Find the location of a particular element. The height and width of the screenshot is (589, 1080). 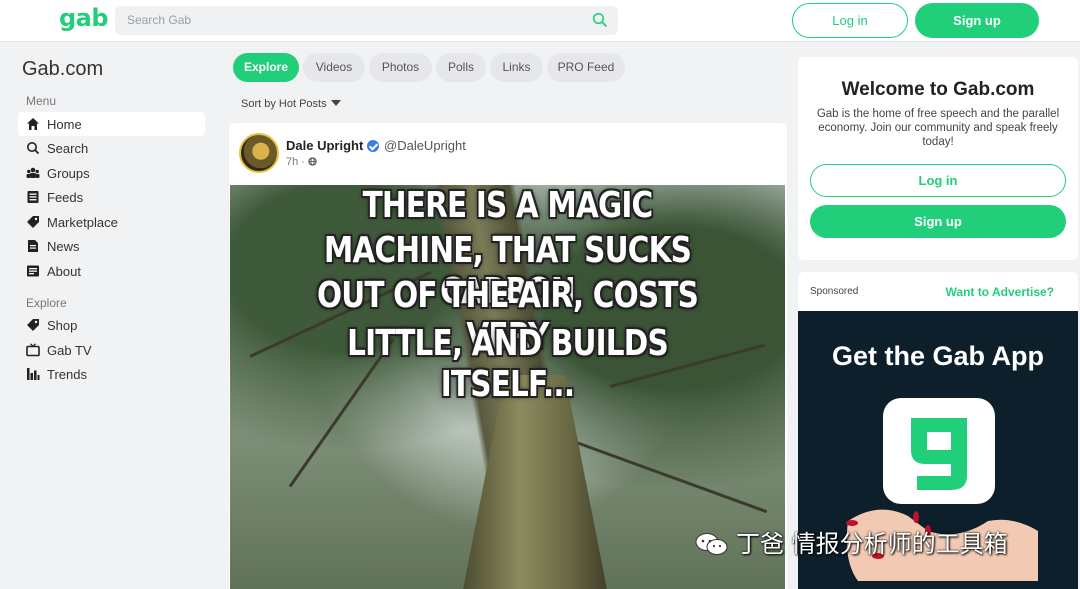

tab-photos: Photos is located at coordinates (400, 67).